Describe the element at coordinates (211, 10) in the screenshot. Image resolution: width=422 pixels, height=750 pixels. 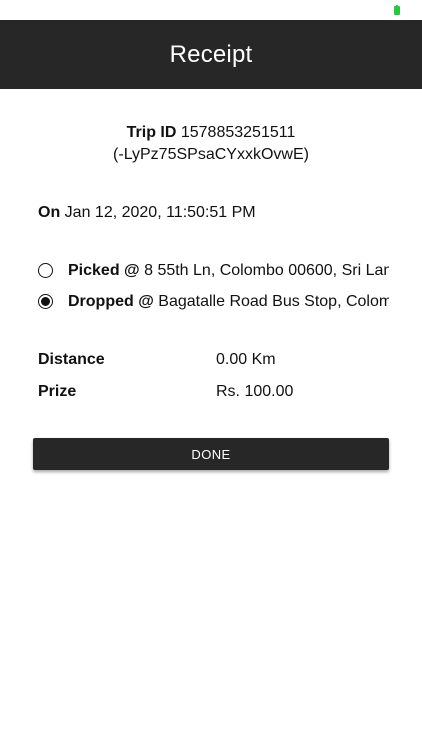
I see `status-bar` at that location.